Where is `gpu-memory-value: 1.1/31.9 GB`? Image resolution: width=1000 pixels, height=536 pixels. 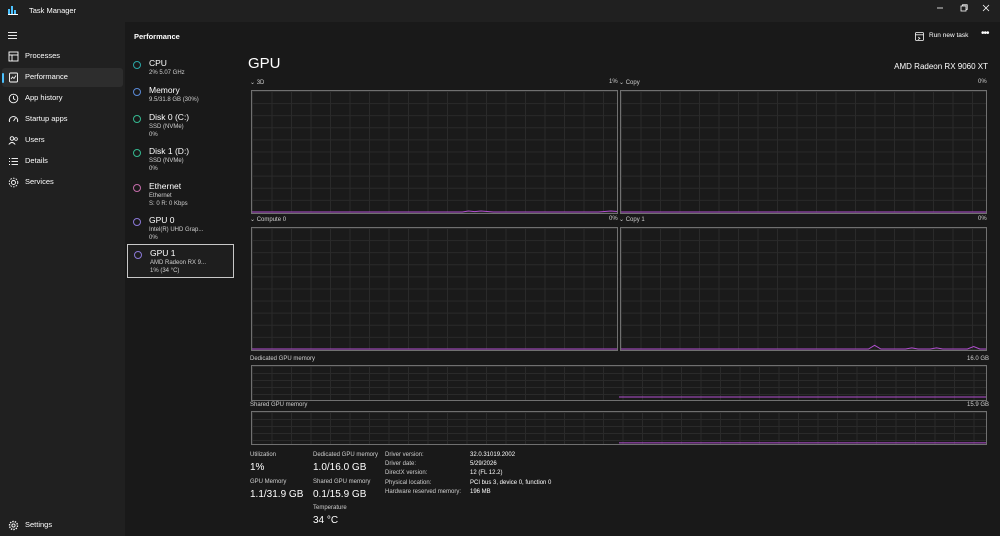
gpu-memory-value: 1.1/31.9 GB is located at coordinates (277, 494).